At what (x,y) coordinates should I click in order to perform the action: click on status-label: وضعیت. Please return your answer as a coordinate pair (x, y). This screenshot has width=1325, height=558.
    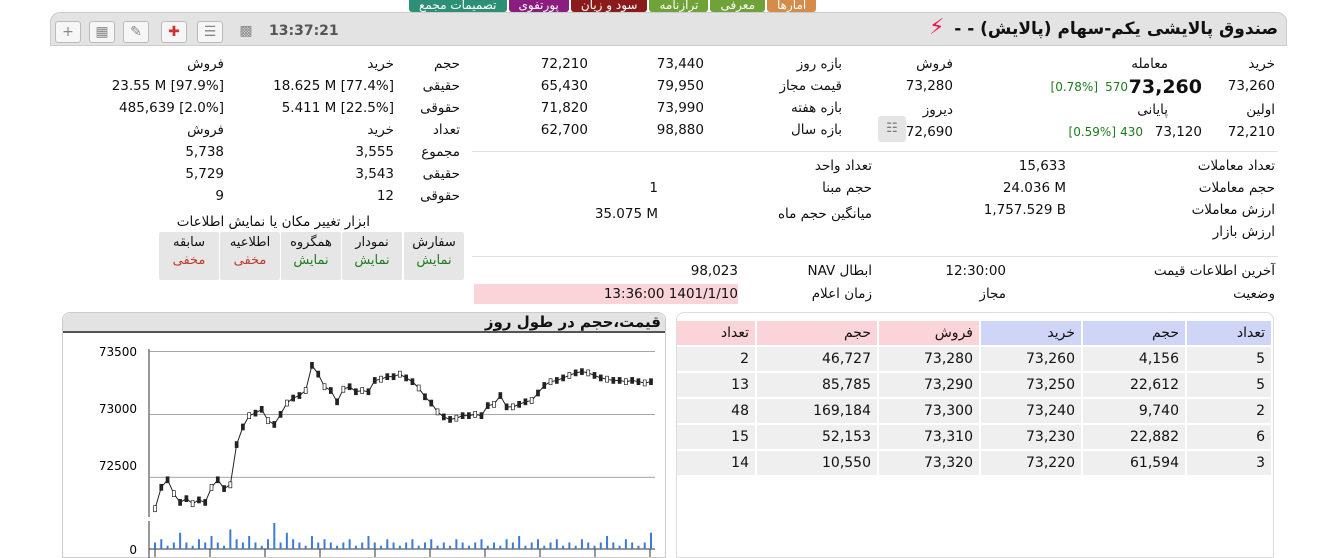
    Looking at the image, I should click on (1254, 294).